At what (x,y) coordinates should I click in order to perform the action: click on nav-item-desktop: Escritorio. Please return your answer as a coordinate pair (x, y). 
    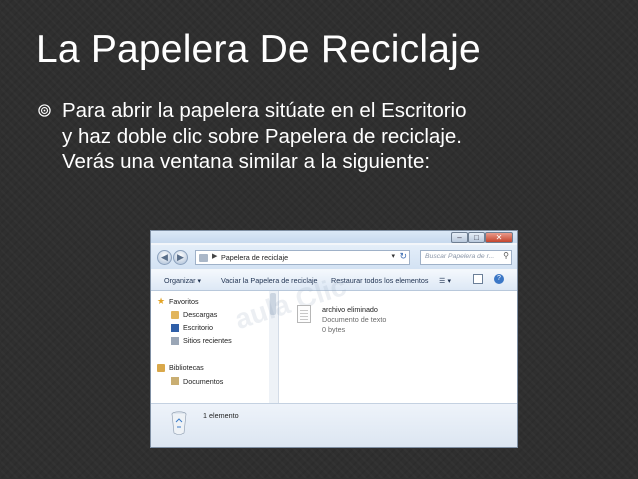
    Looking at the image, I should click on (198, 327).